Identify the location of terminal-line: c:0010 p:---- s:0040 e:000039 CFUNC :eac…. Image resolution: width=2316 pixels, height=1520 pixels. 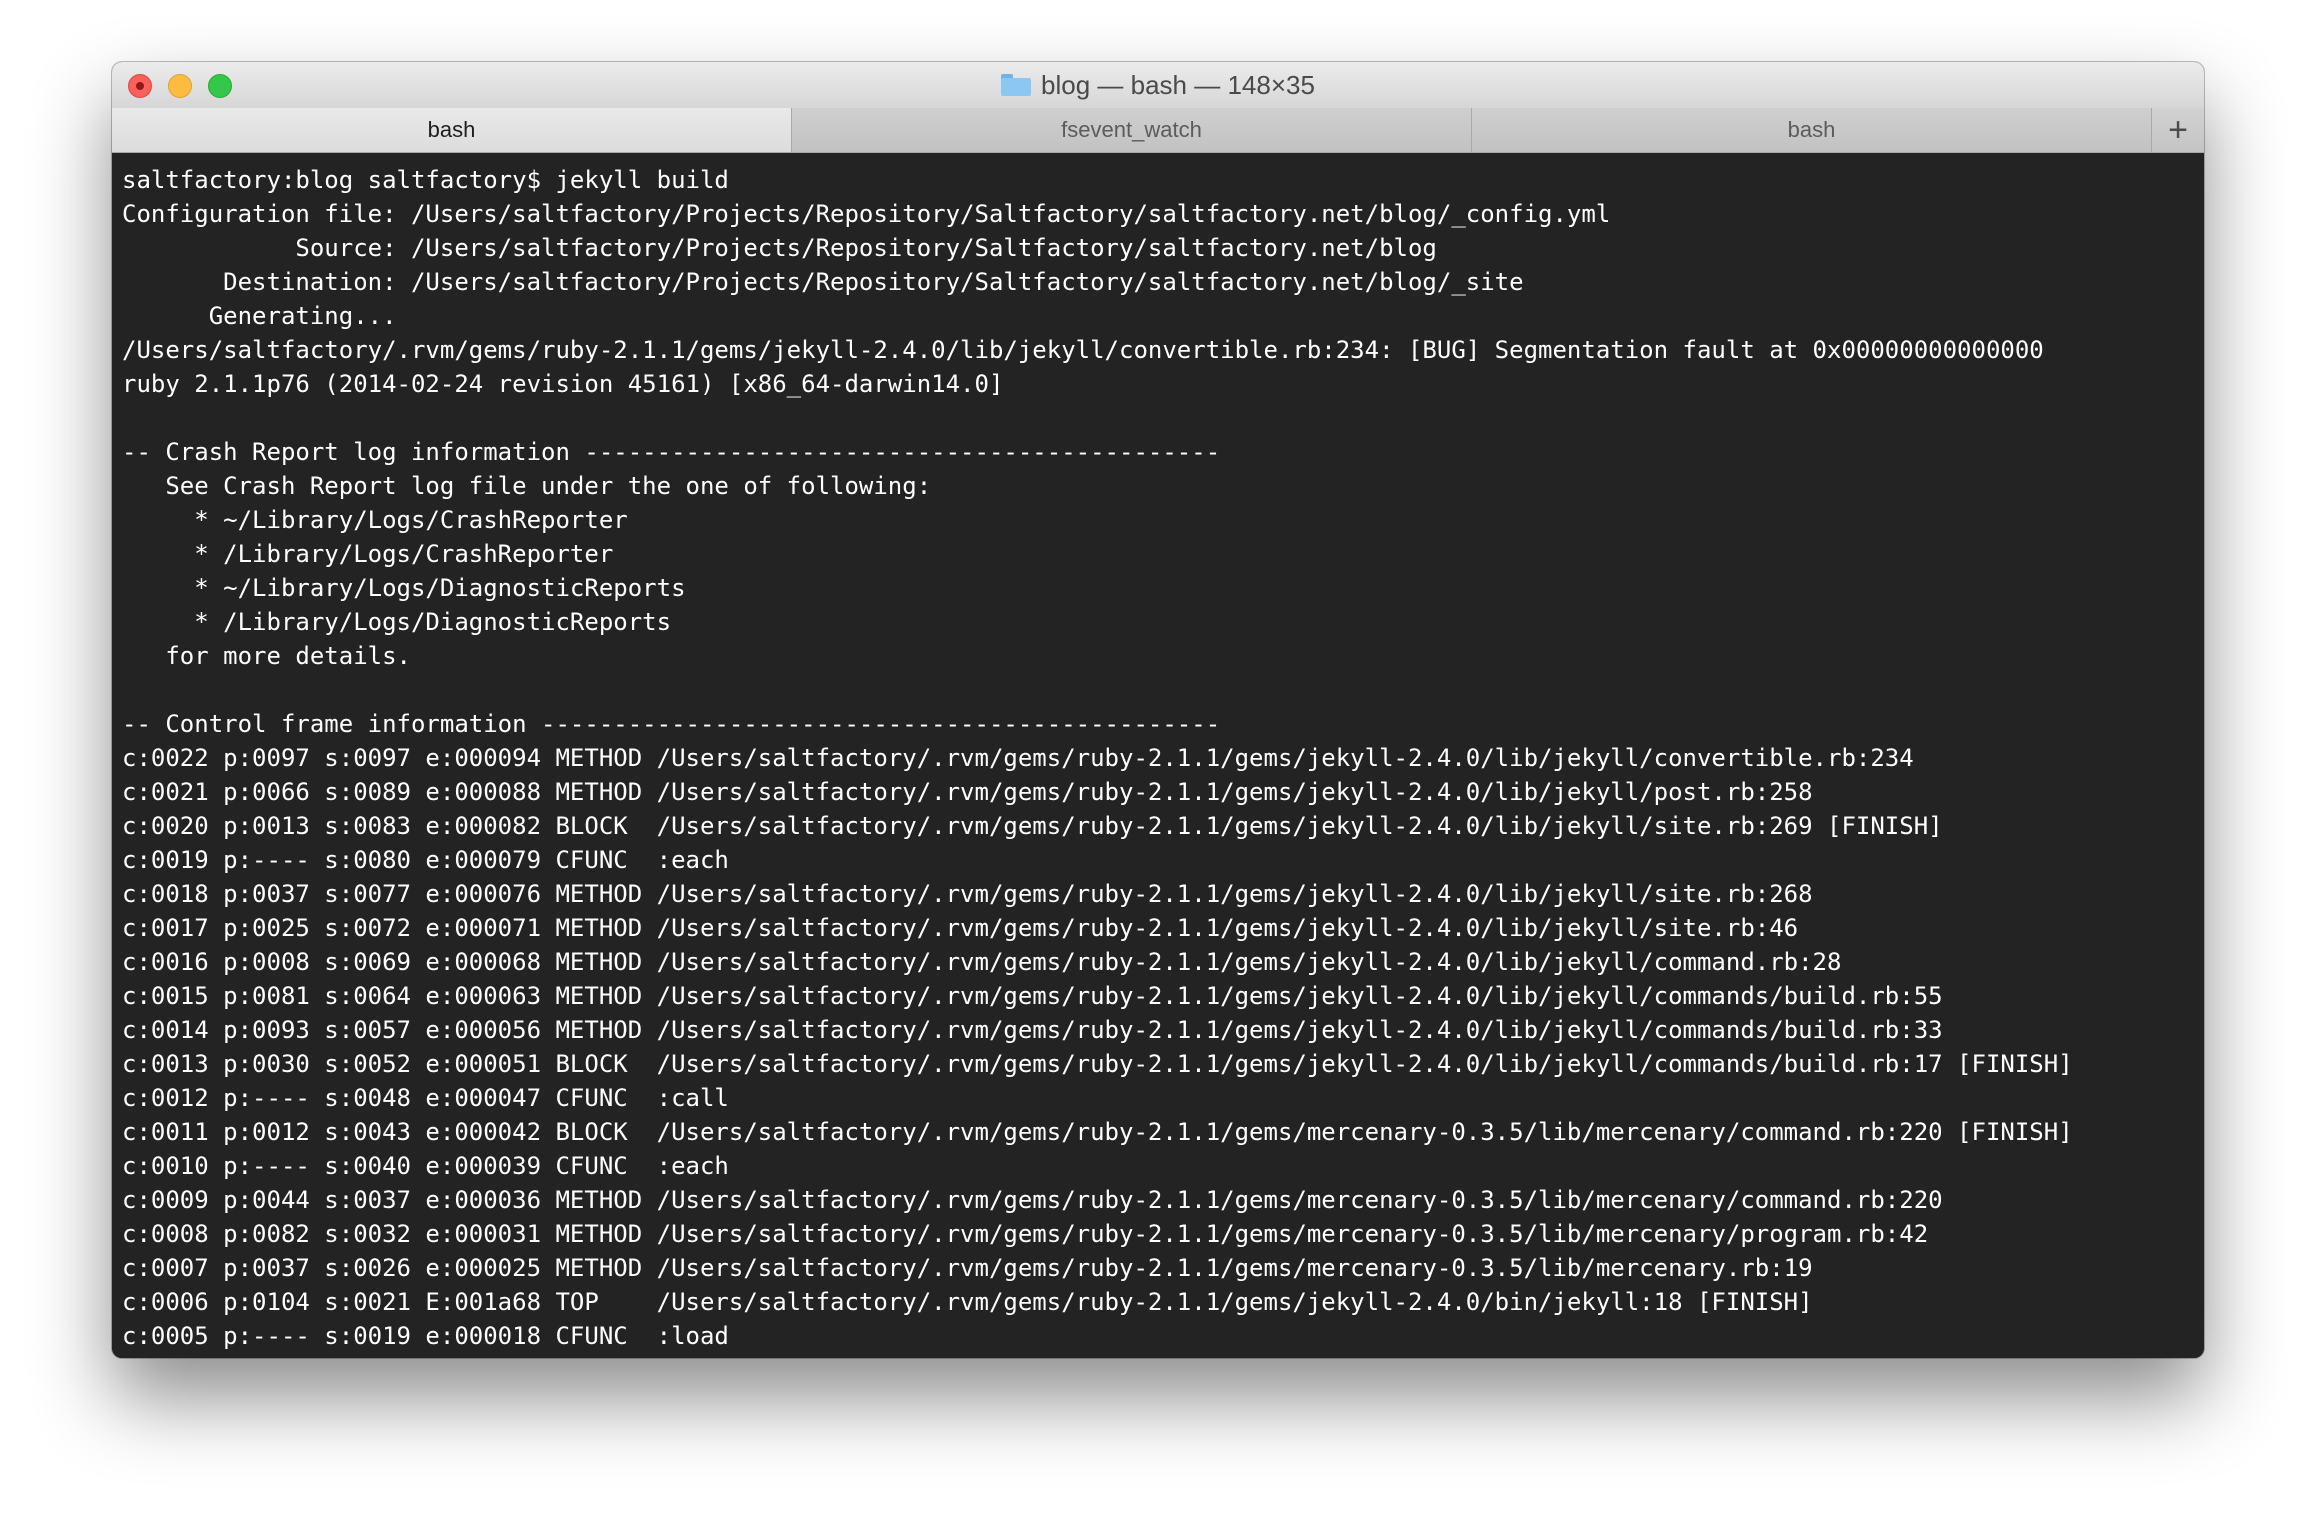
(425, 1166).